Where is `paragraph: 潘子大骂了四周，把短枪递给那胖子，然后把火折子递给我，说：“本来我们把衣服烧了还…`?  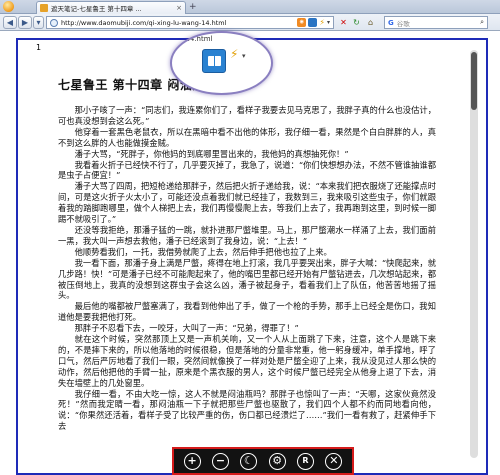 paragraph: 潘子大骂了四周，把短枪递给那胖子，然后把火折子递给我，说：“本来我们把衣服烧了还… is located at coordinates (247, 203).